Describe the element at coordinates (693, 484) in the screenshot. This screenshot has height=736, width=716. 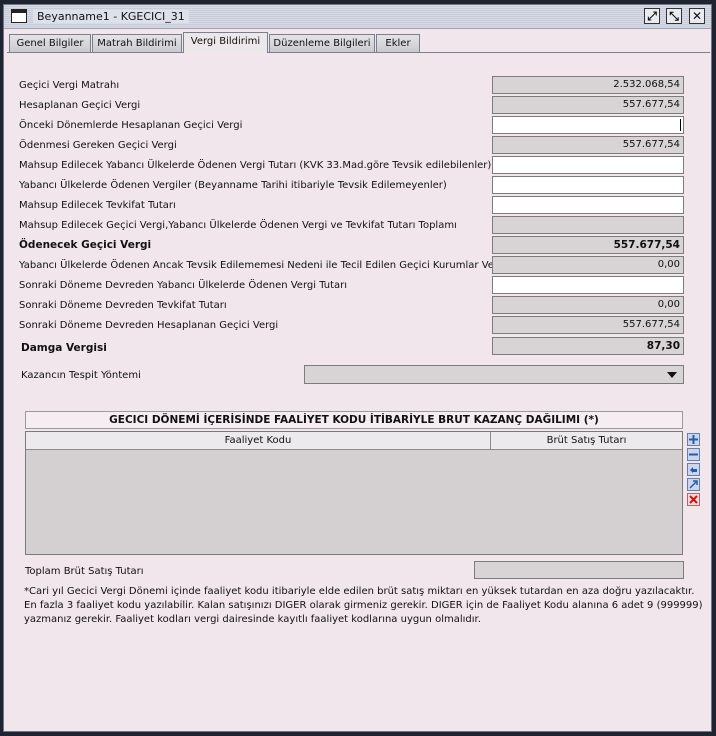
I see `import-icon` at that location.